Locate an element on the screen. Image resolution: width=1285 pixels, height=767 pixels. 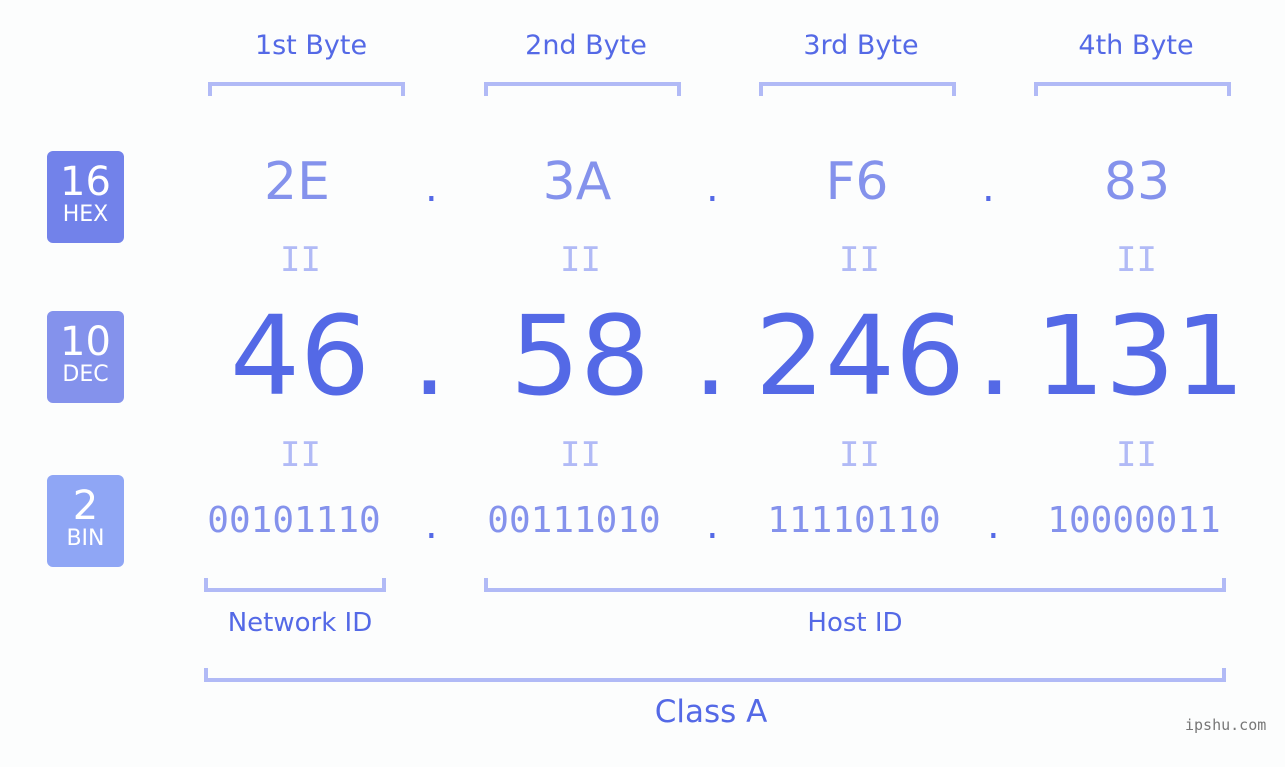
bin-value-2: 00111010 is located at coordinates (574, 520).